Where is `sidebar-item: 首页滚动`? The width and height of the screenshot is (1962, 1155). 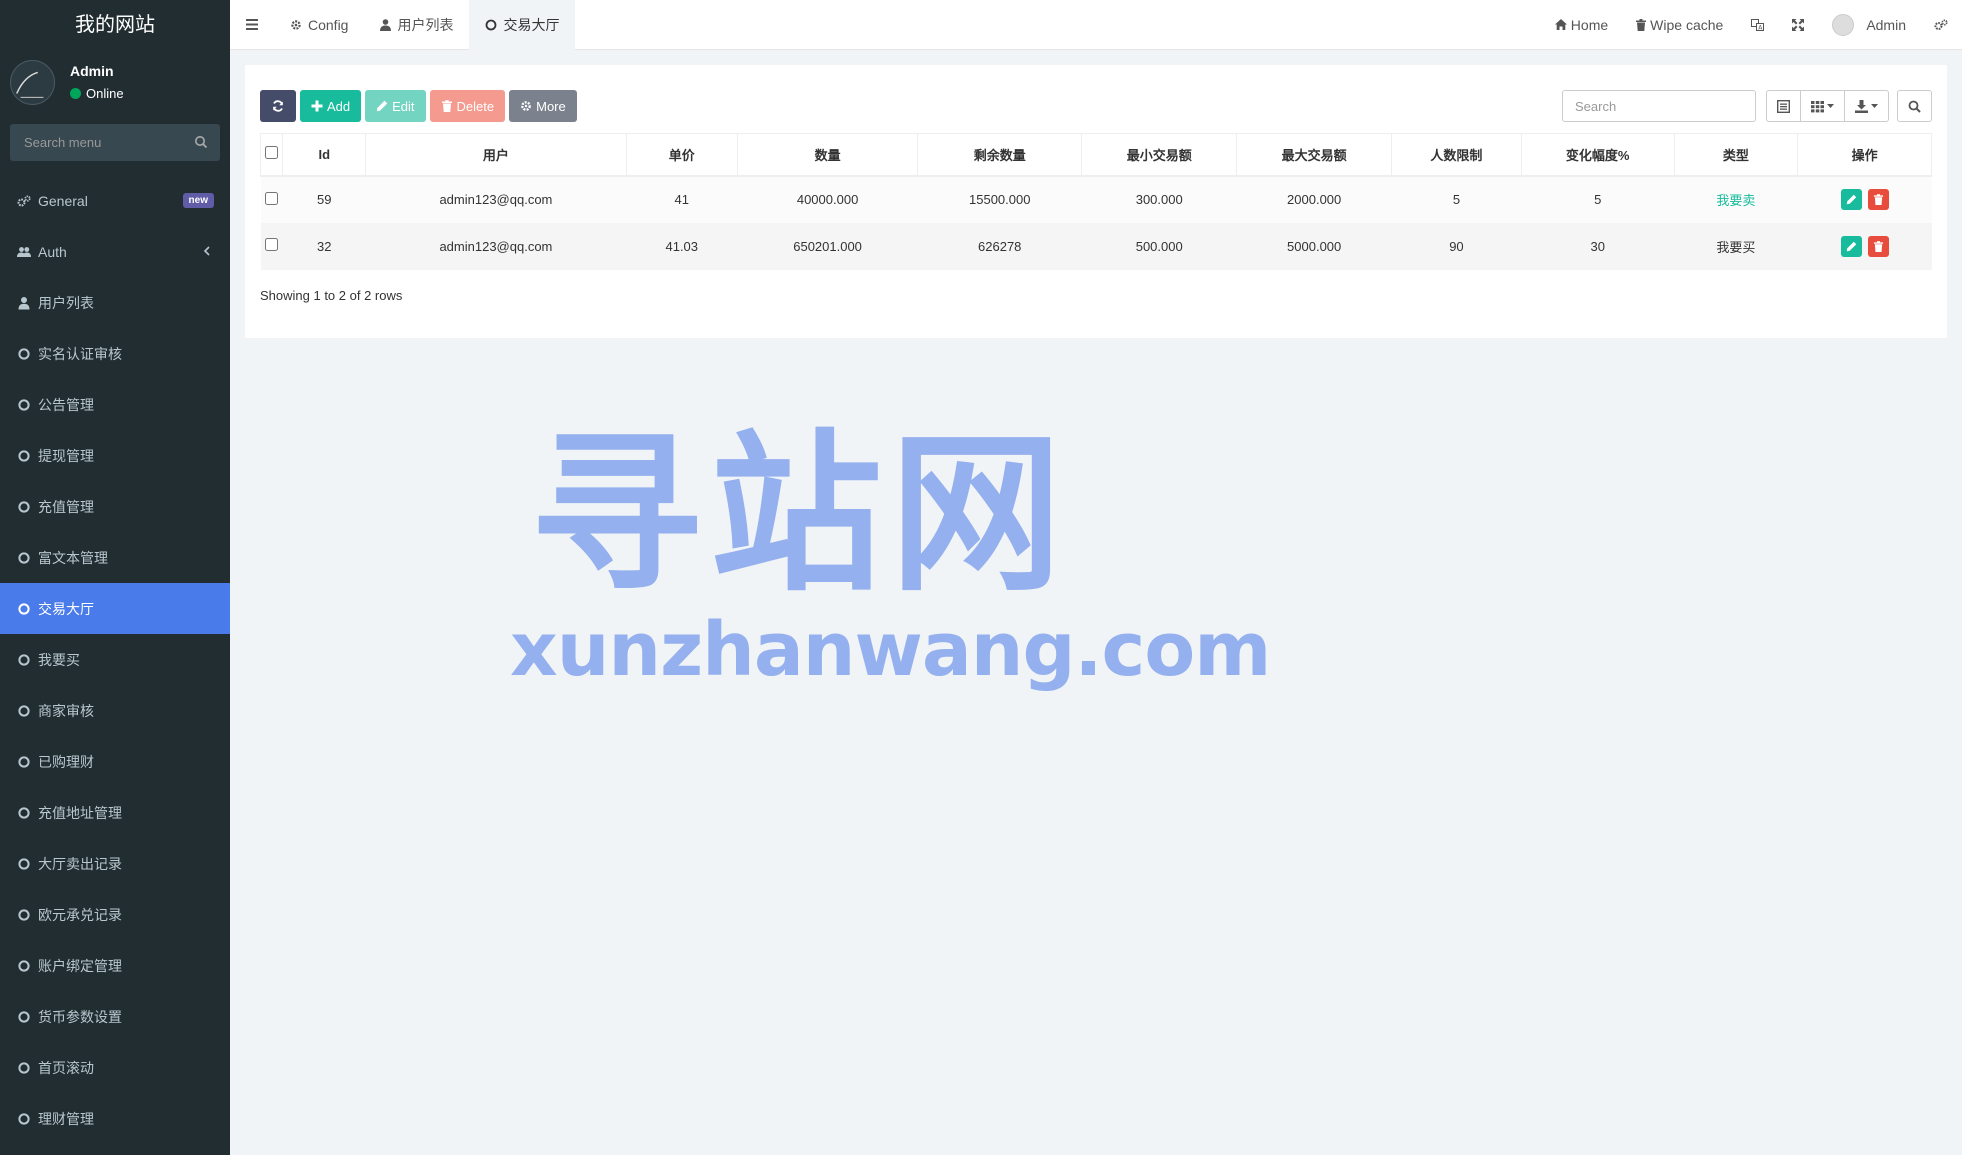 sidebar-item: 首页滚动 is located at coordinates (115, 1067).